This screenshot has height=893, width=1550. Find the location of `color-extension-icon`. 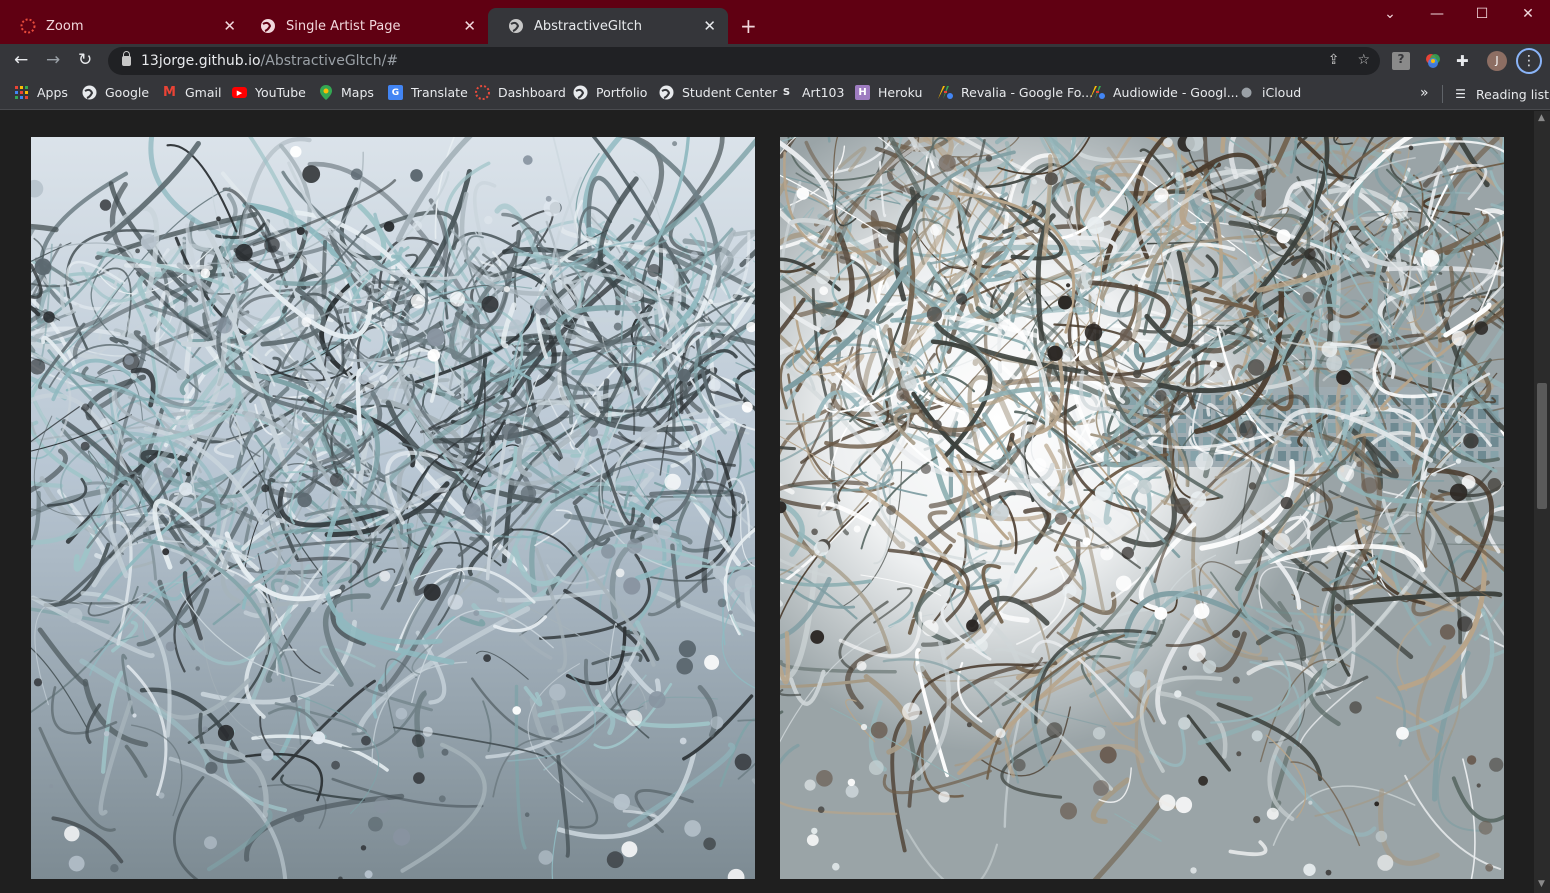

color-extension-icon is located at coordinates (1433, 61).